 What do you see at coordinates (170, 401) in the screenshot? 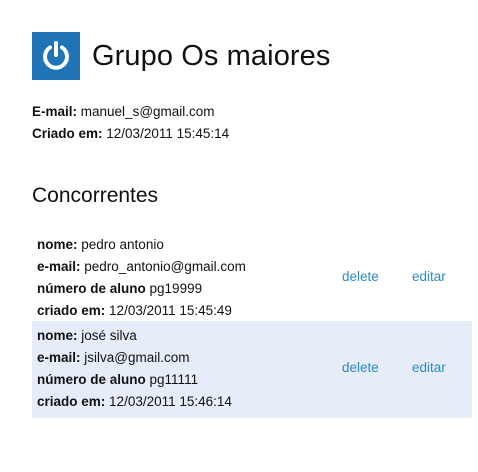
I see `created-value: 12/03/2011 15:46:14` at bounding box center [170, 401].